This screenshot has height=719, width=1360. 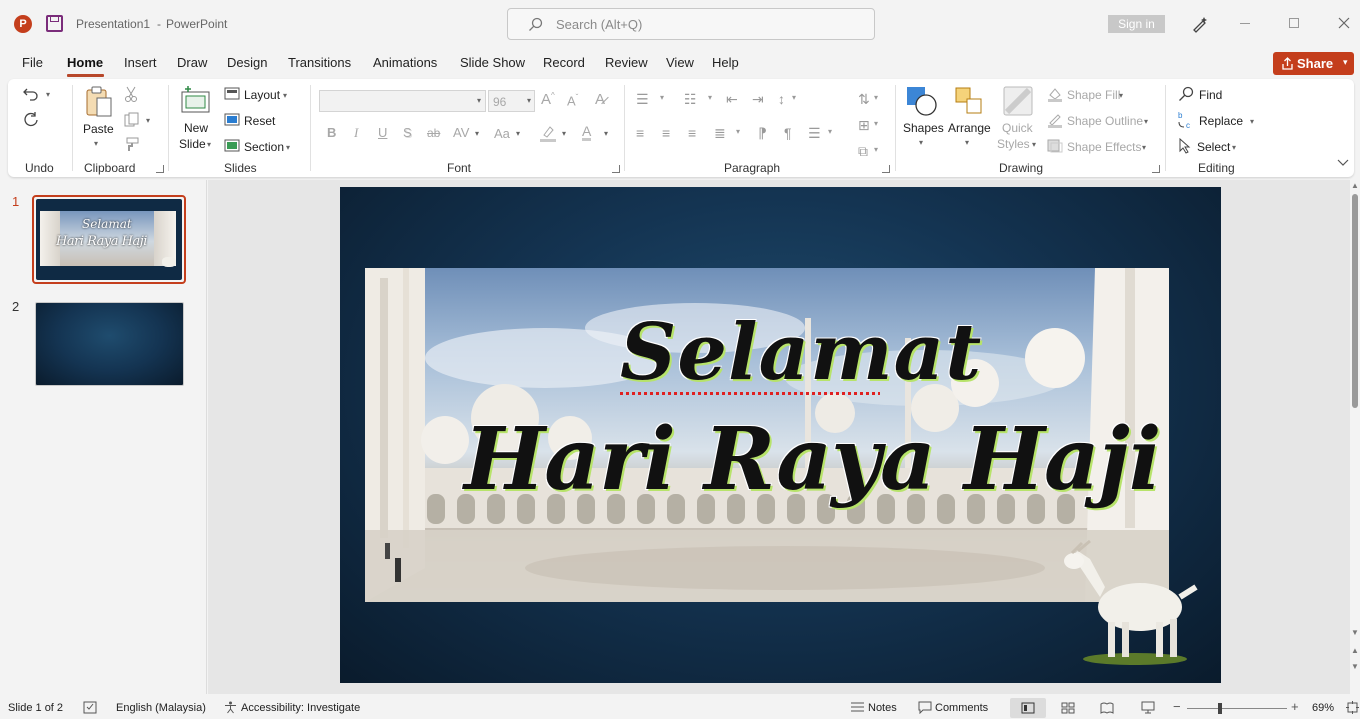 What do you see at coordinates (54, 23) in the screenshot?
I see `save-icon` at bounding box center [54, 23].